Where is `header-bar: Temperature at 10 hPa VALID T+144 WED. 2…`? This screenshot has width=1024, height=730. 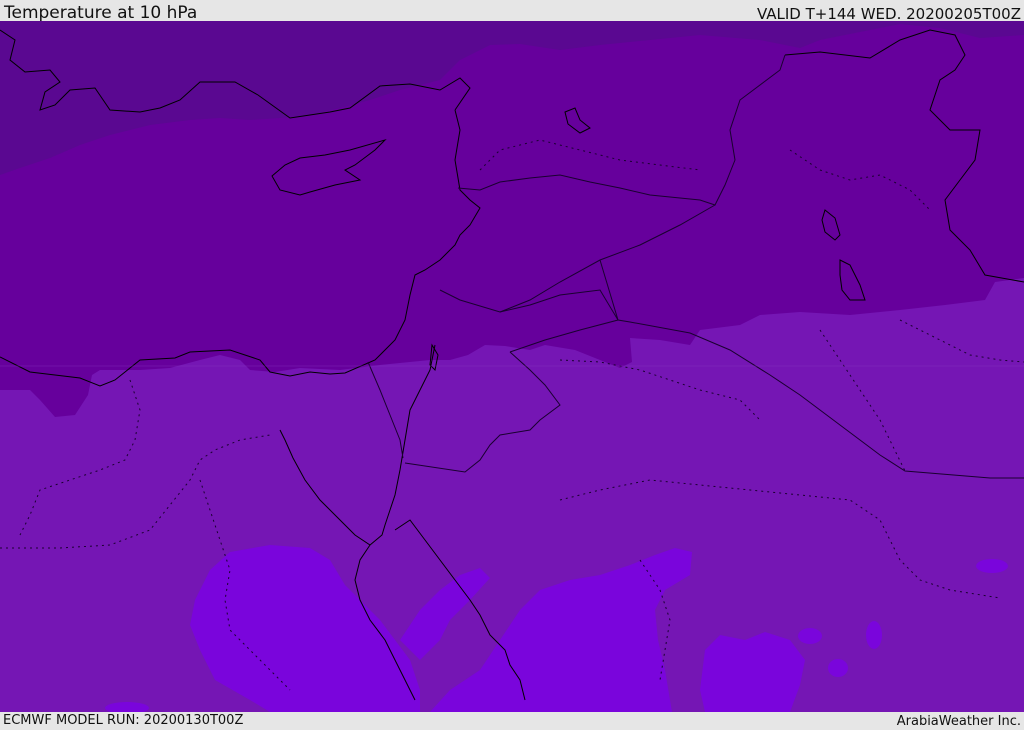
header-bar: Temperature at 10 hPa VALID T+144 WED. 2… is located at coordinates (512, 11).